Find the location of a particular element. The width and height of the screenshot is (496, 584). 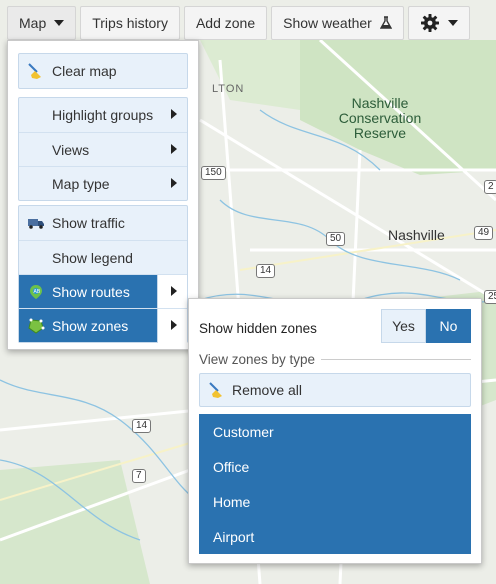

zone-types-list: Customer Office Home Airport is located at coordinates (335, 484).